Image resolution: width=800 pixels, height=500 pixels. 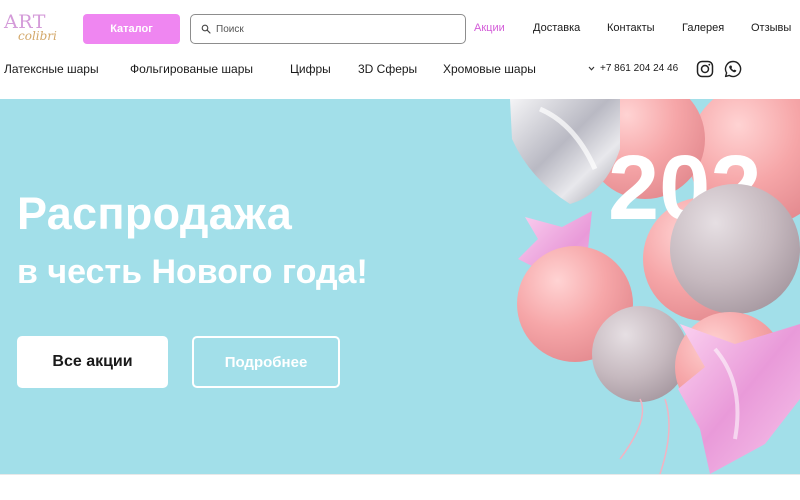 I want to click on logo: ART colibri, so click(x=34, y=29).